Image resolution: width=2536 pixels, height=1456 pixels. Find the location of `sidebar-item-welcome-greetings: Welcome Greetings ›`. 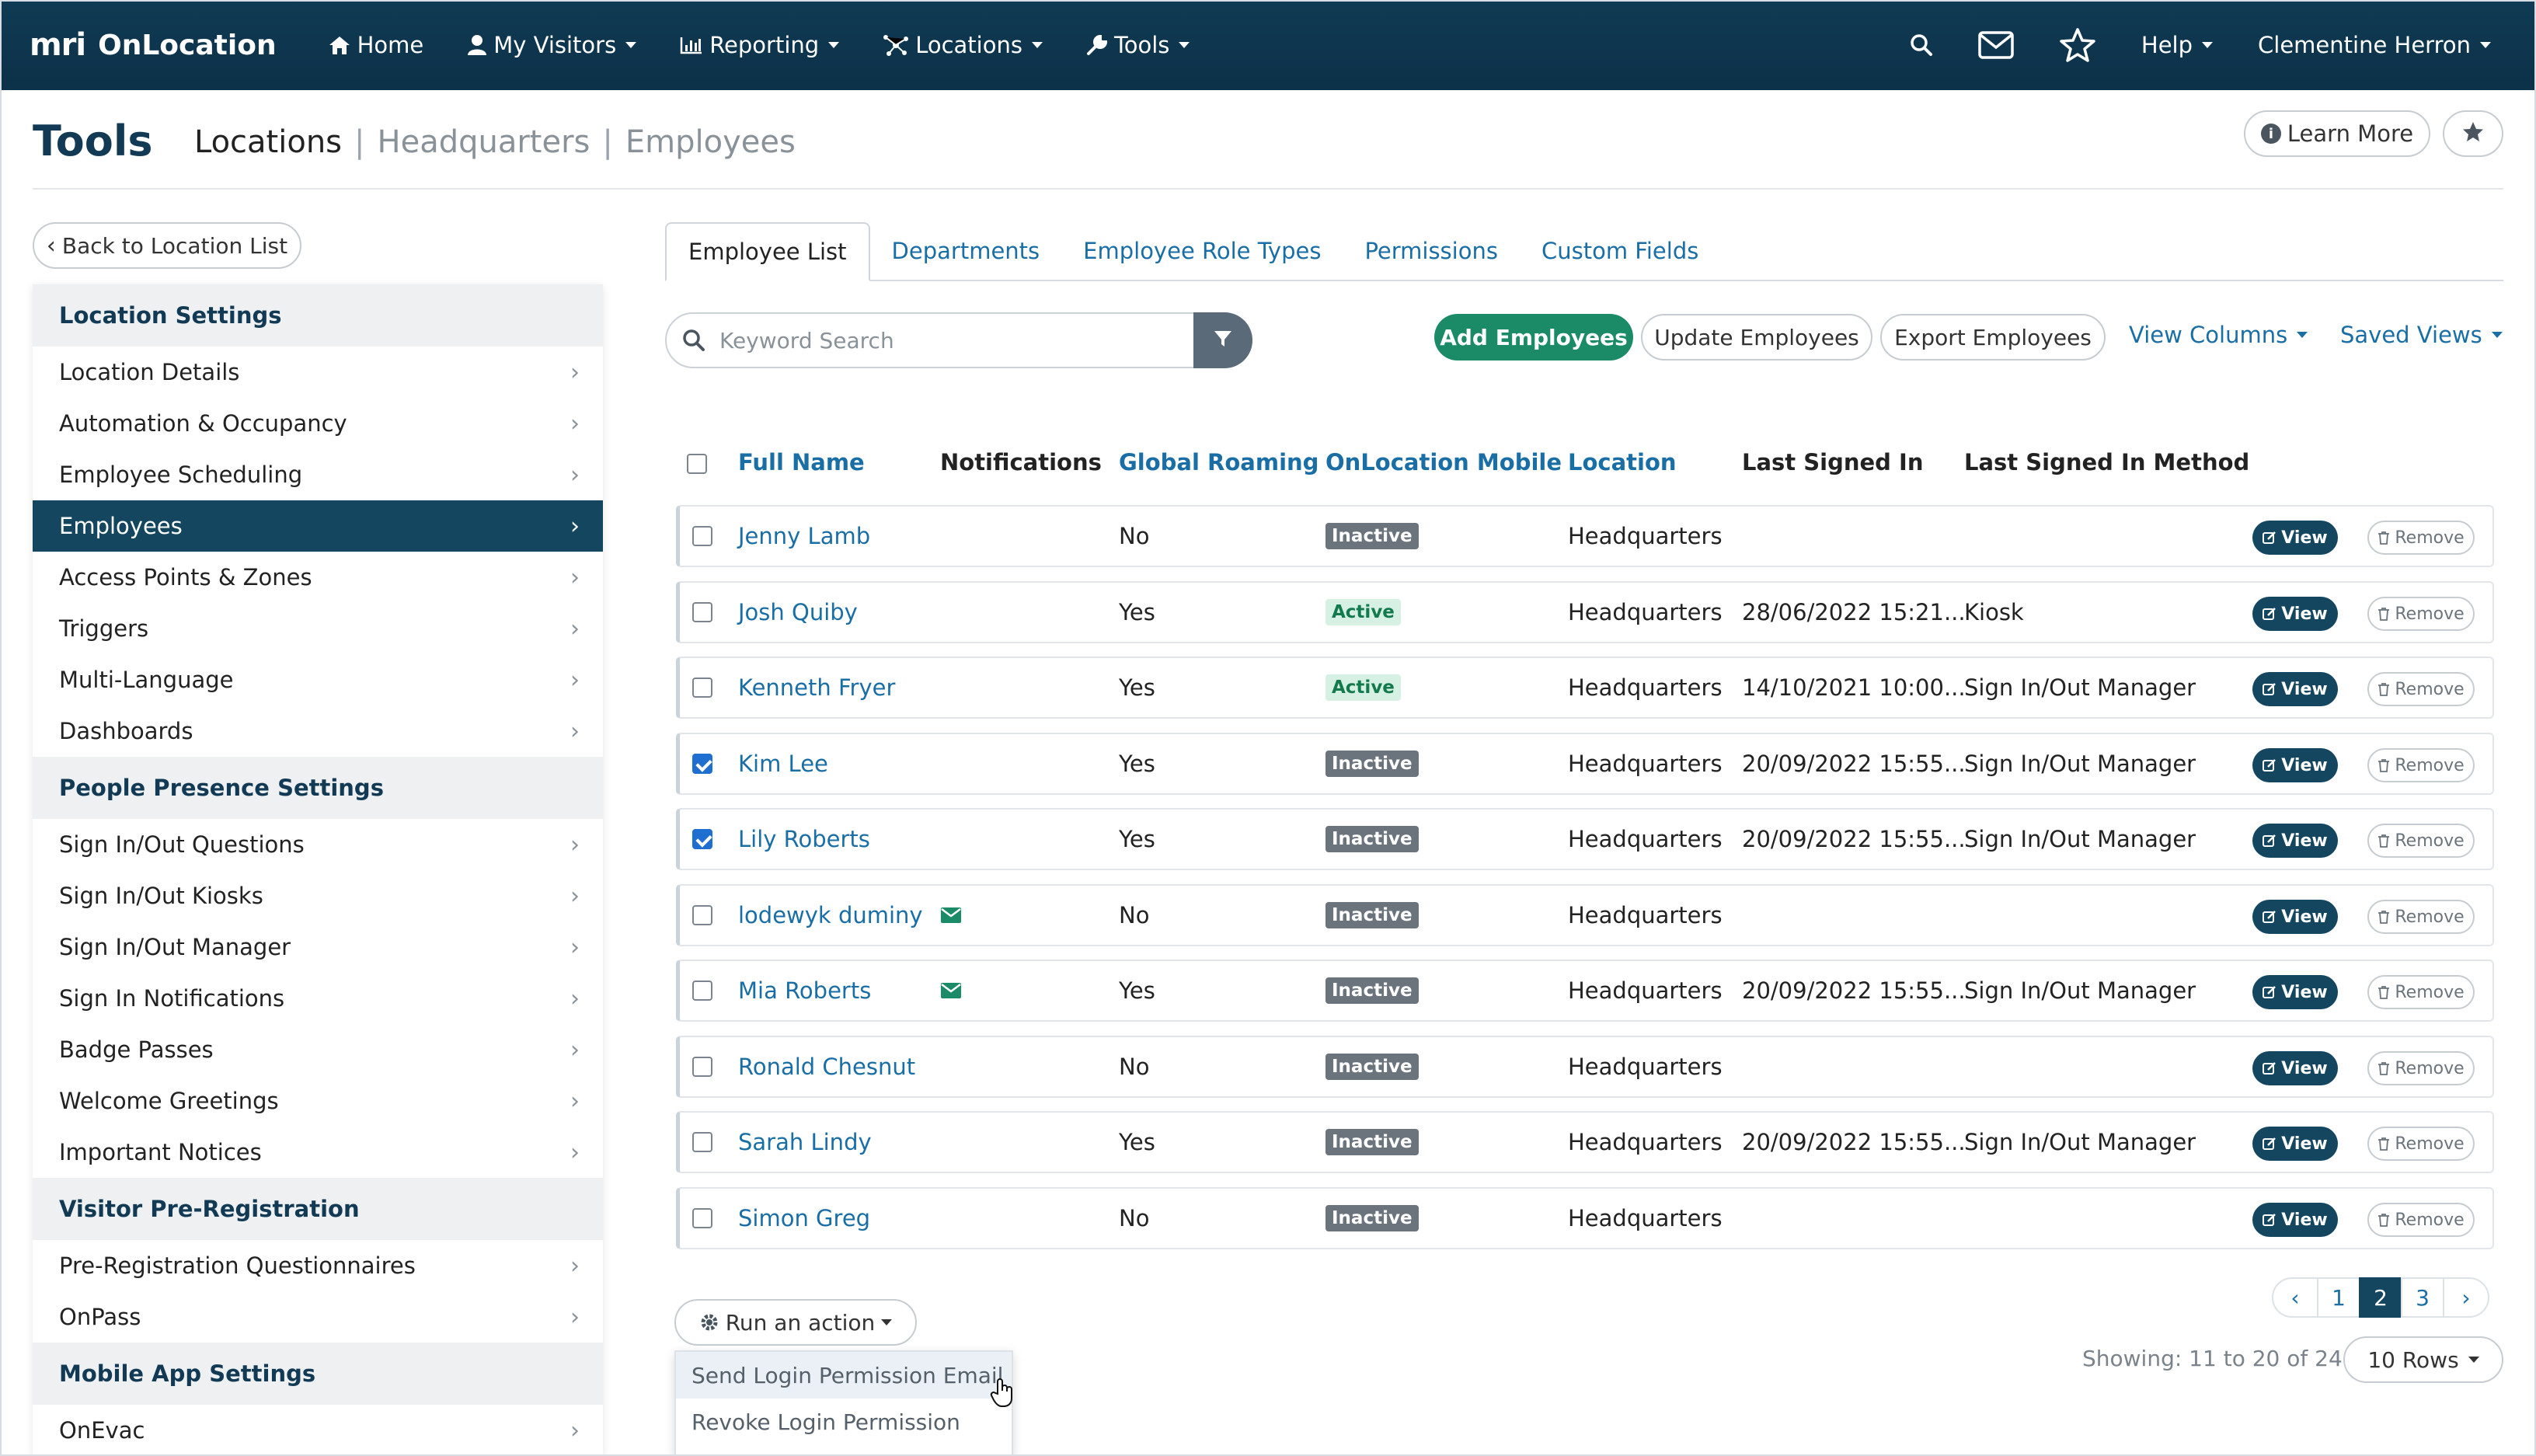

sidebar-item-welcome-greetings: Welcome Greetings › is located at coordinates (318, 1101).